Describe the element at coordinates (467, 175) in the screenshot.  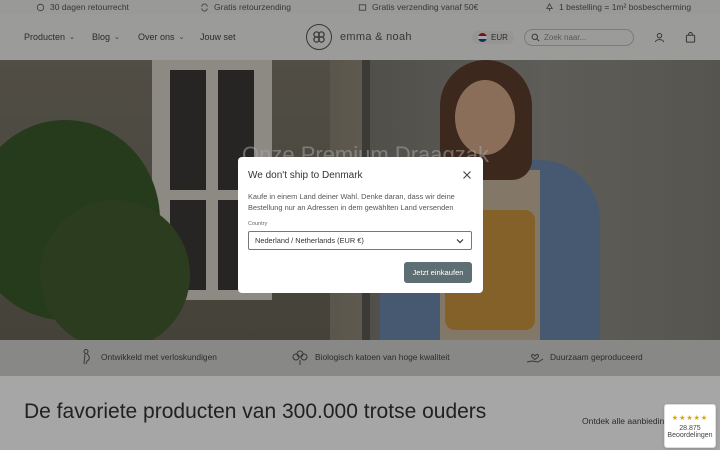
I see `close-icon` at that location.